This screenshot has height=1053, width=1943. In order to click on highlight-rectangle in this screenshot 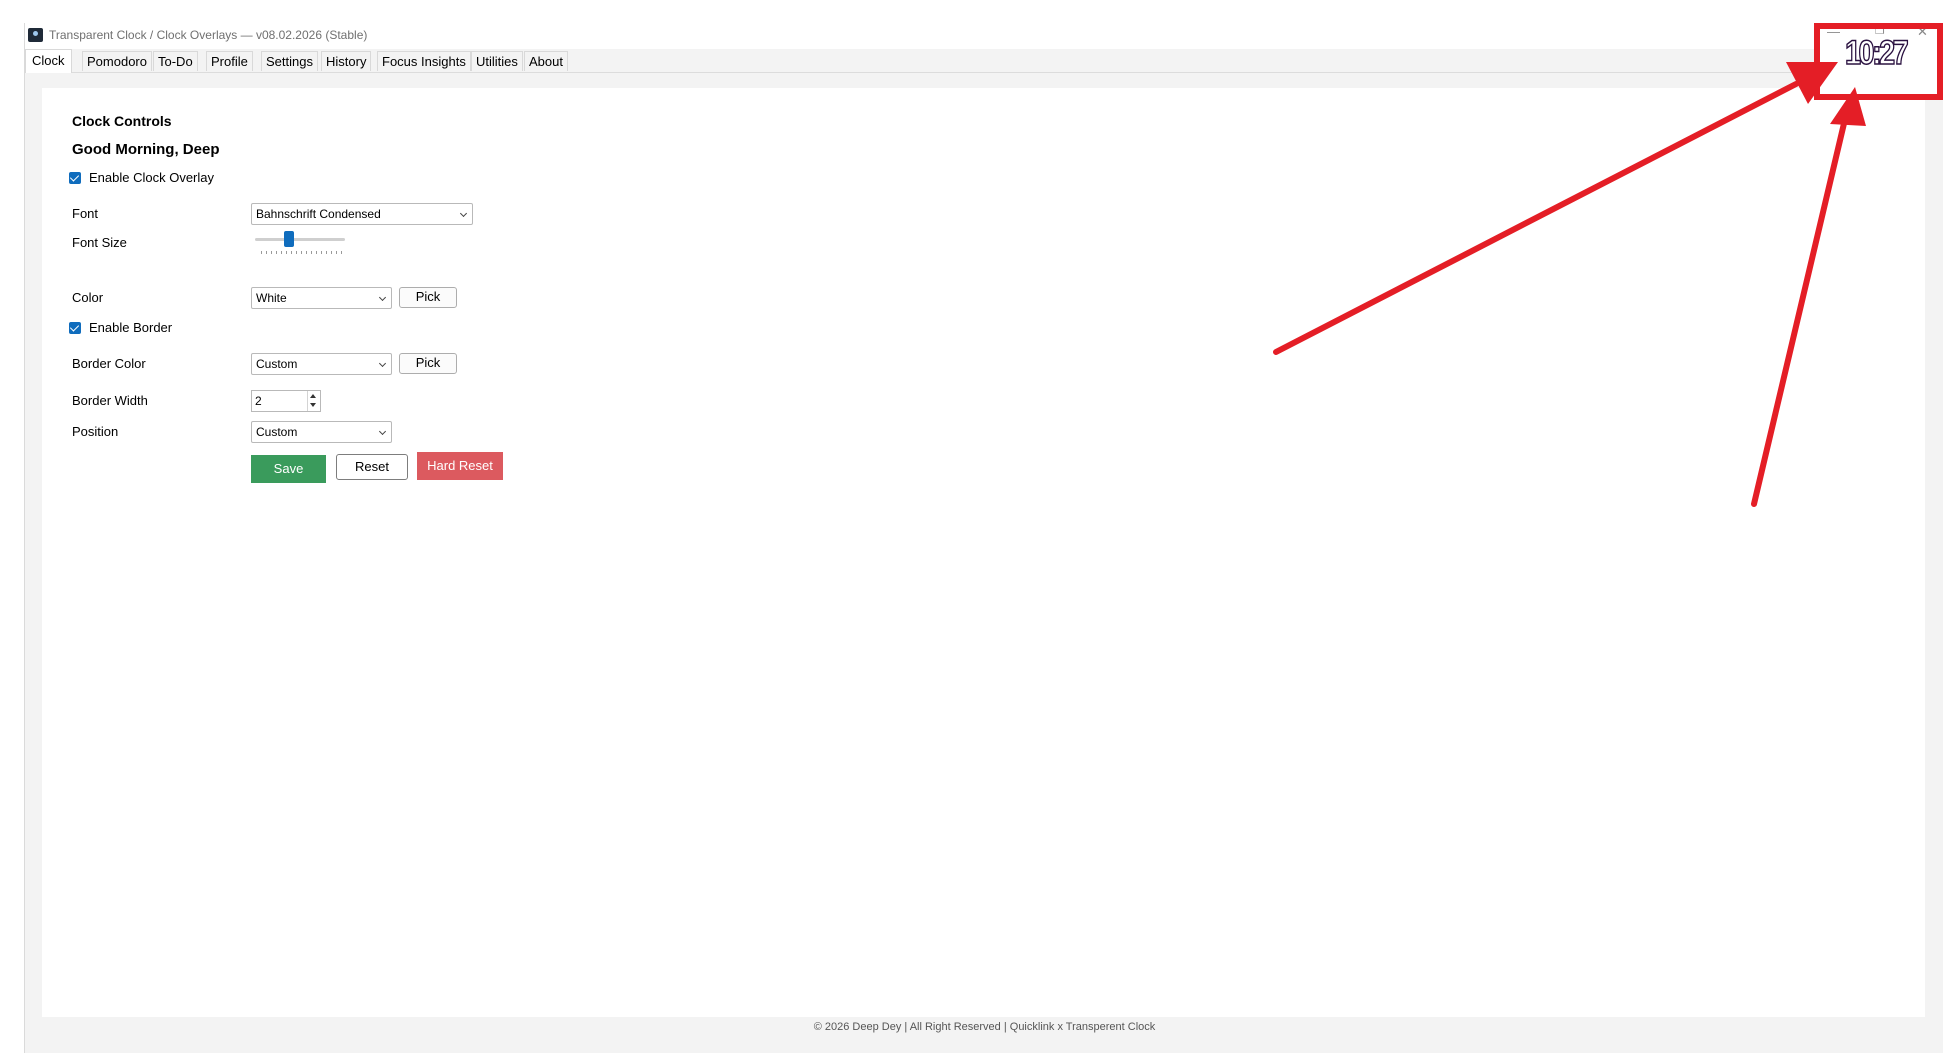, I will do `click(1878, 61)`.